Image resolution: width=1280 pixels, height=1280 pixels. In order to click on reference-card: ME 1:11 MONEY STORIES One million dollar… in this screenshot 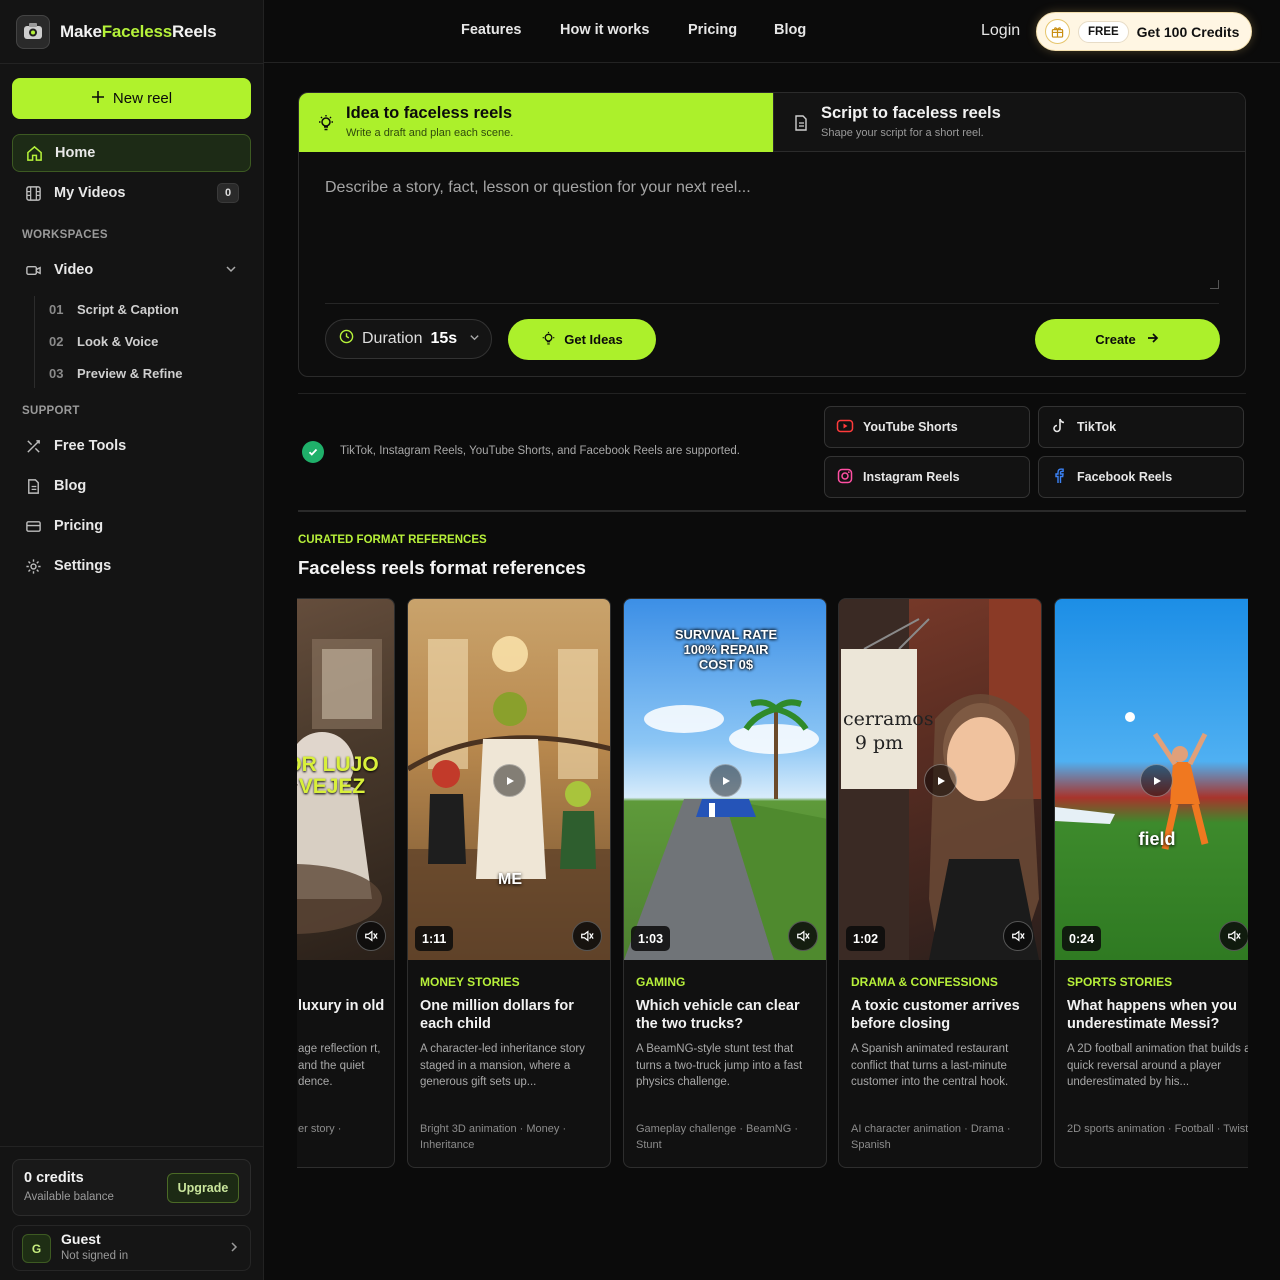, I will do `click(509, 883)`.